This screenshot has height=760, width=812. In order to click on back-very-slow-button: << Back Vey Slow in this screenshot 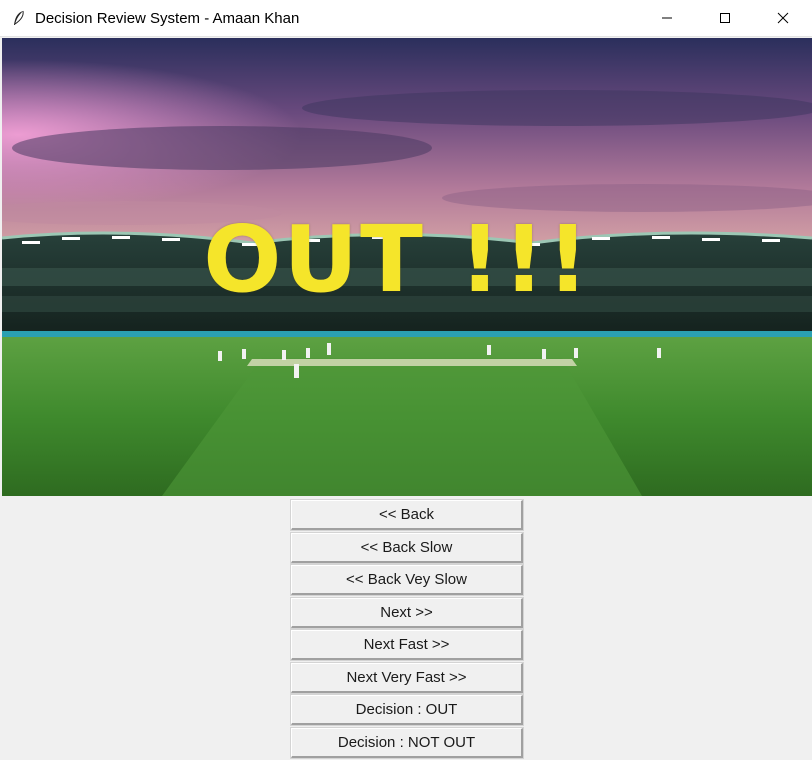, I will do `click(407, 580)`.